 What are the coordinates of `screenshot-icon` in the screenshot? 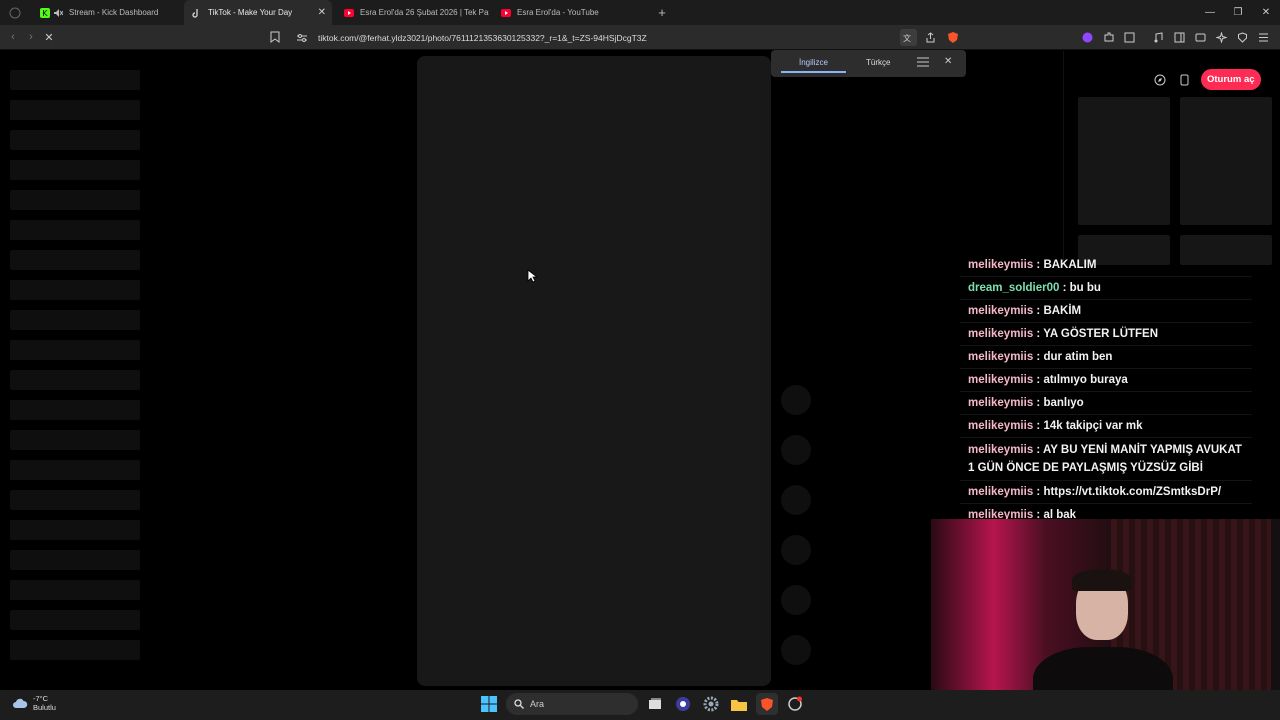 It's located at (1129, 37).